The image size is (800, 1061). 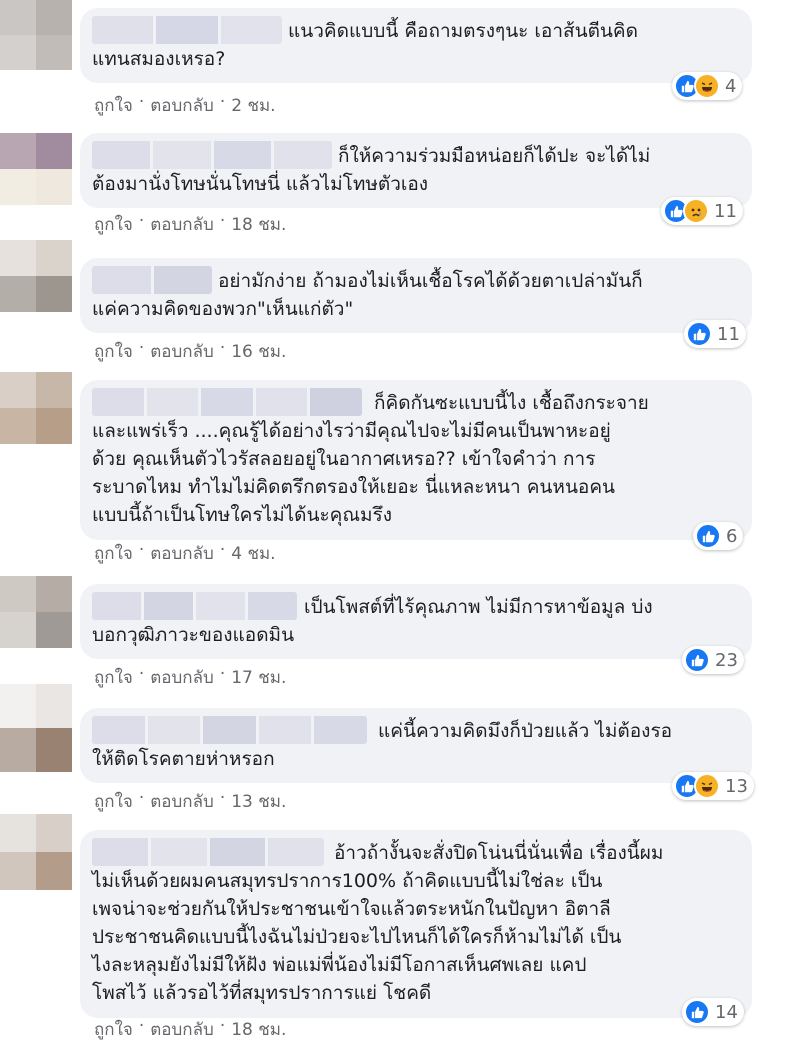 I want to click on reaction-summary: 14, so click(x=713, y=1012).